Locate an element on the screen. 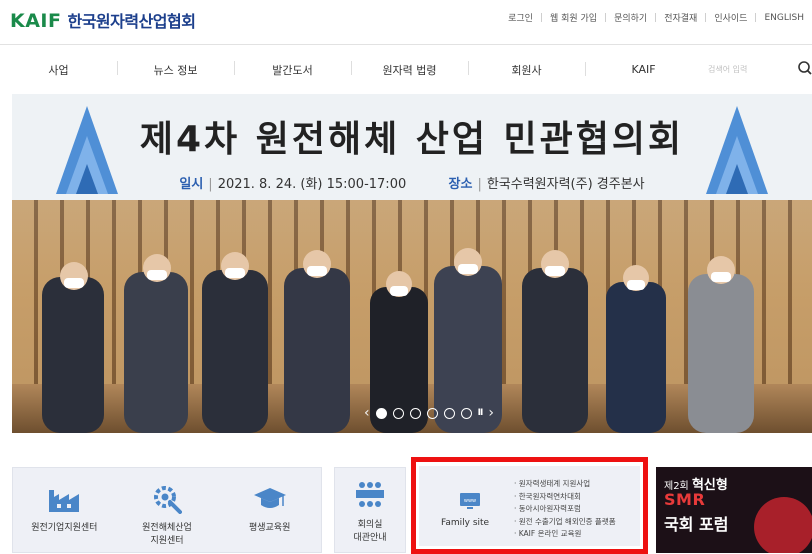 The image size is (812, 554). nav-item-kaif: KAIF is located at coordinates (643, 69).